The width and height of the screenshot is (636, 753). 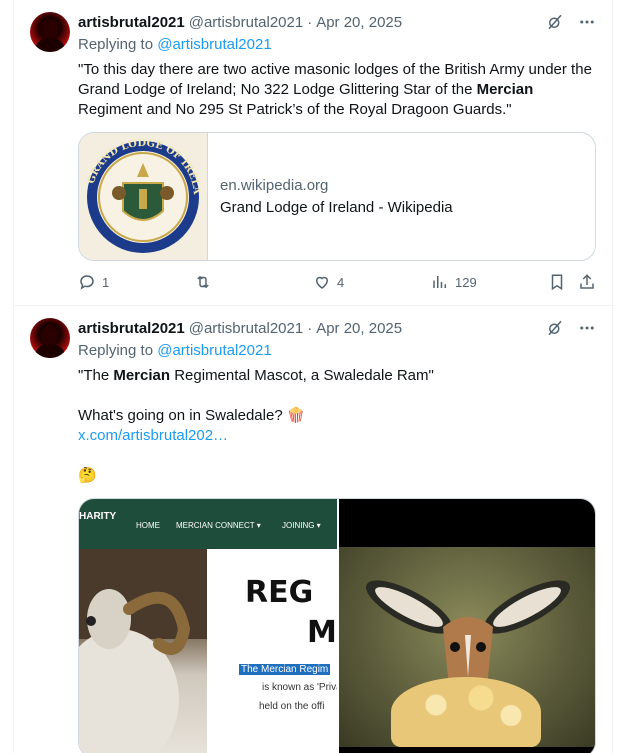 What do you see at coordinates (322, 282) in the screenshot?
I see `heart-icon` at bounding box center [322, 282].